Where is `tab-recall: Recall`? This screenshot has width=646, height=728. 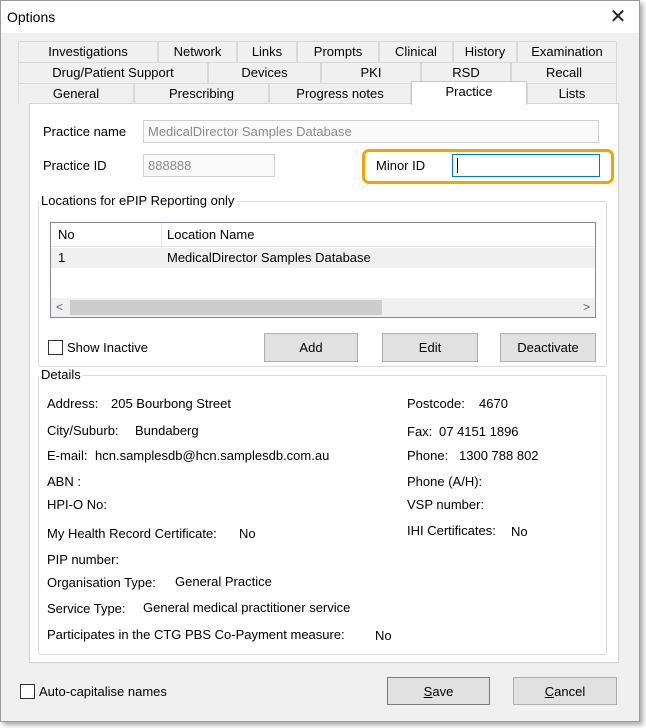
tab-recall: Recall is located at coordinates (564, 72).